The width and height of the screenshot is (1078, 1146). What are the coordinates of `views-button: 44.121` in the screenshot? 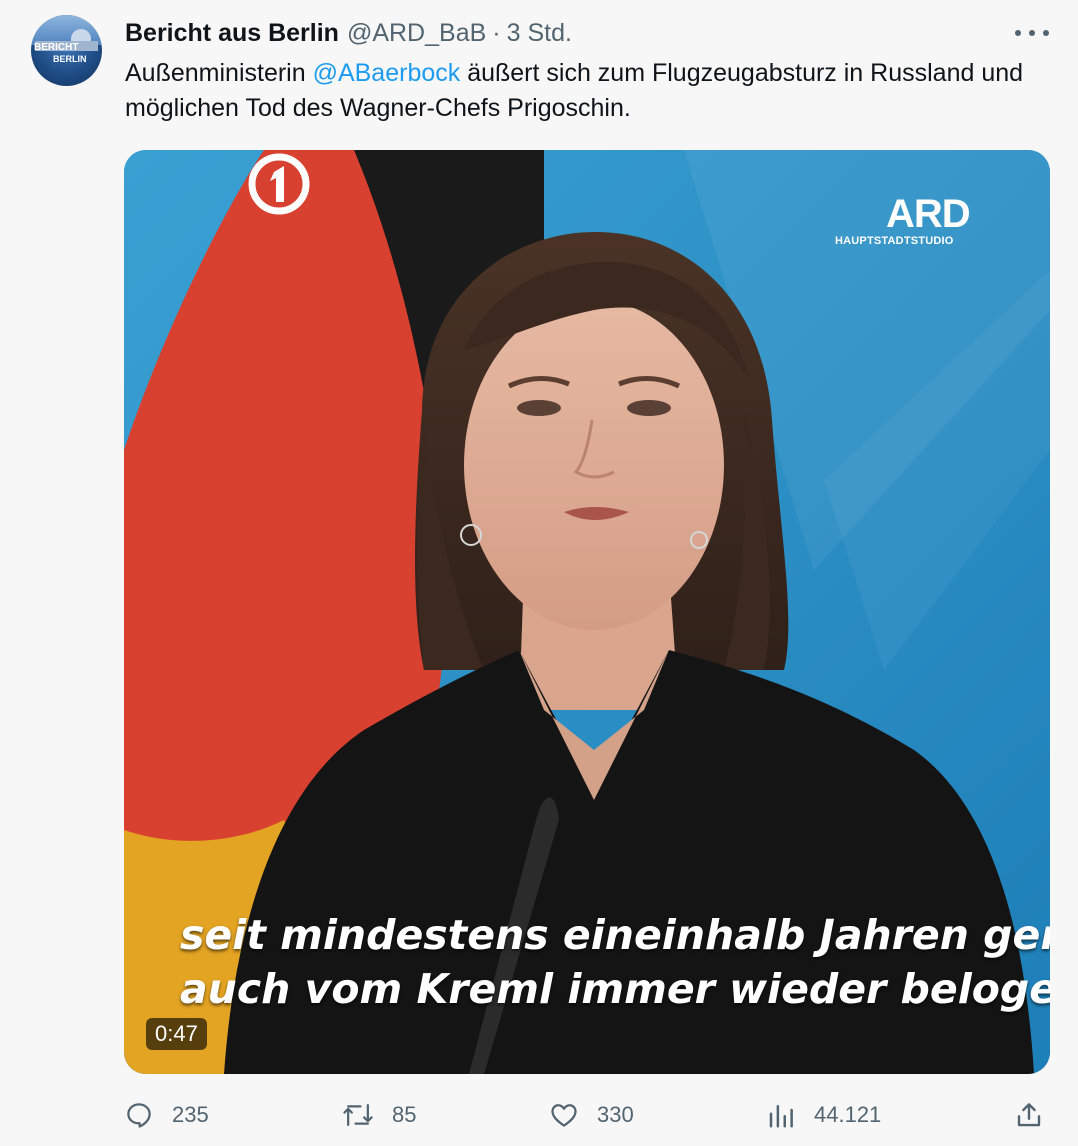 It's located at (823, 1115).